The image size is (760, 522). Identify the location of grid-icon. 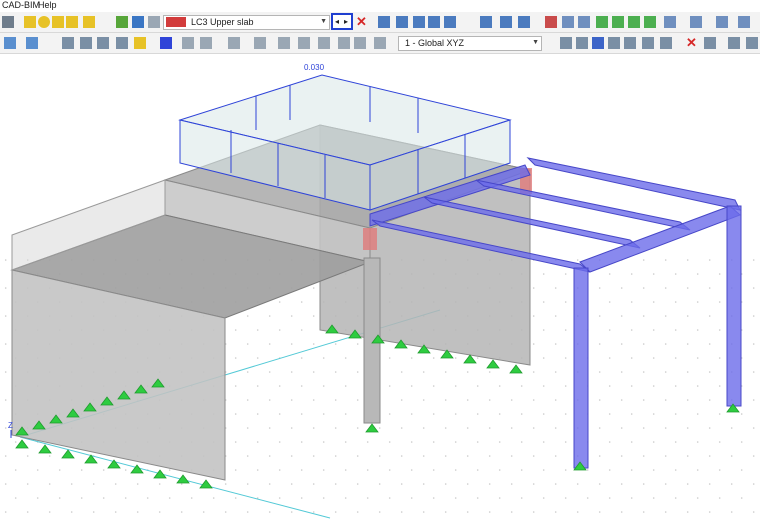
(744, 22).